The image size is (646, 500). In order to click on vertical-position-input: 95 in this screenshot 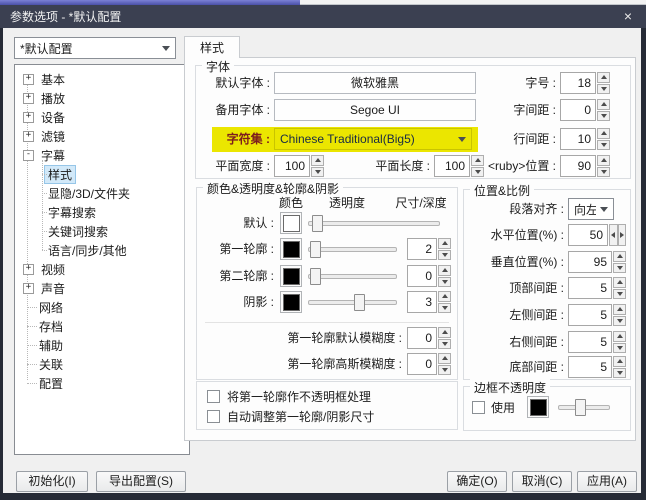, I will do `click(590, 262)`.